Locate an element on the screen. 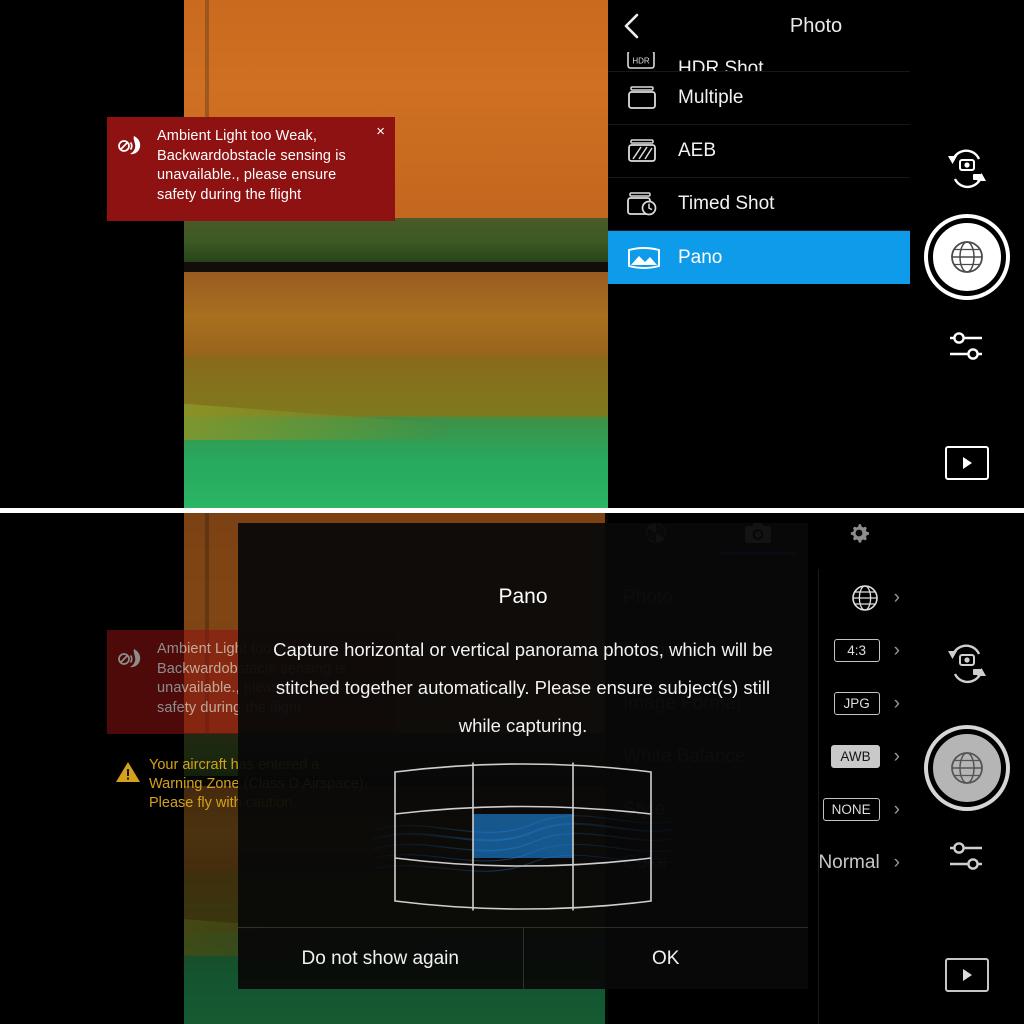  menu-item-label: Multiple is located at coordinates (711, 97).